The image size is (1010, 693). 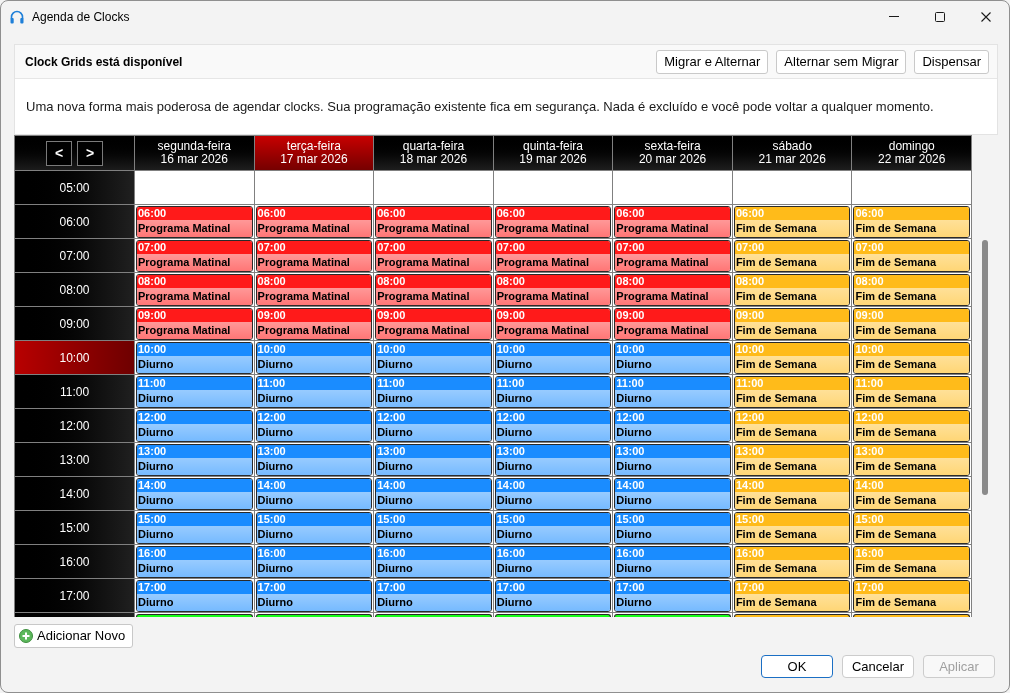 What do you see at coordinates (59, 153) in the screenshot?
I see `previous-button: <` at bounding box center [59, 153].